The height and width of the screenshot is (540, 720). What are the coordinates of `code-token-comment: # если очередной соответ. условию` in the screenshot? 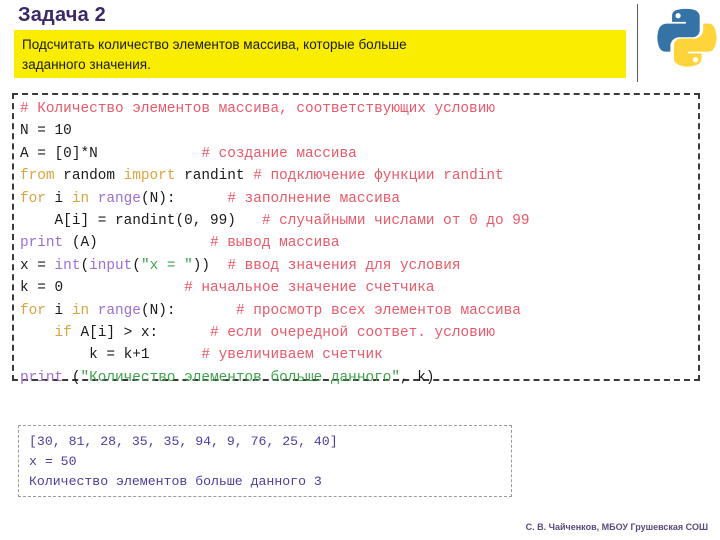 It's located at (352, 333).